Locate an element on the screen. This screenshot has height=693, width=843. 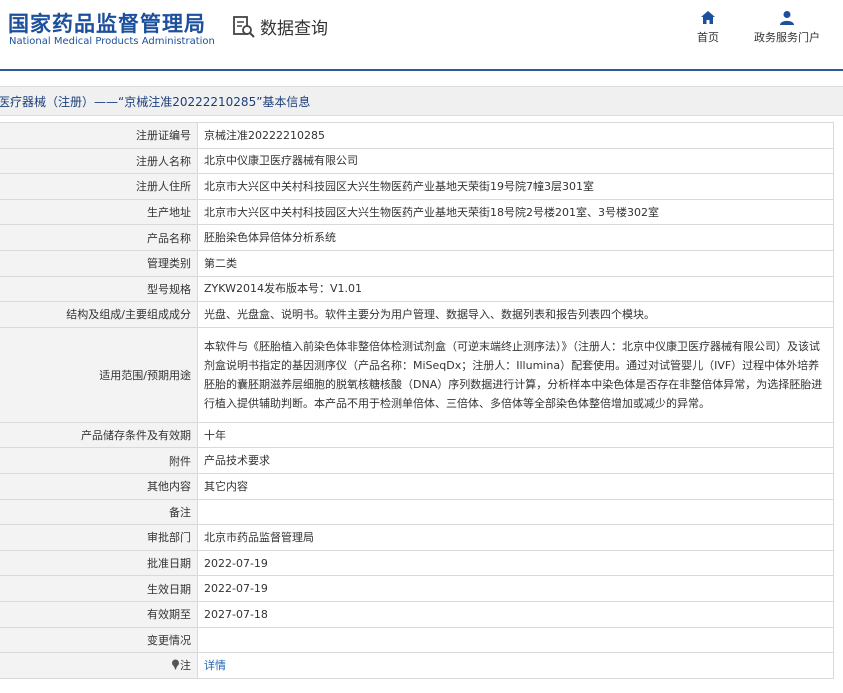
table-row: 生效日期 2022-07-19 is located at coordinates (417, 588).